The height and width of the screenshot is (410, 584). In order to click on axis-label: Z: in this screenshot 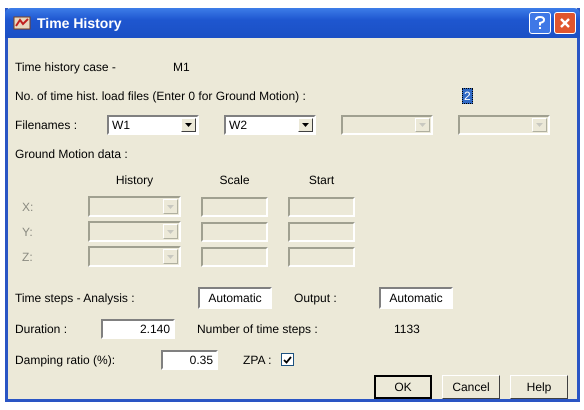, I will do `click(27, 257)`.